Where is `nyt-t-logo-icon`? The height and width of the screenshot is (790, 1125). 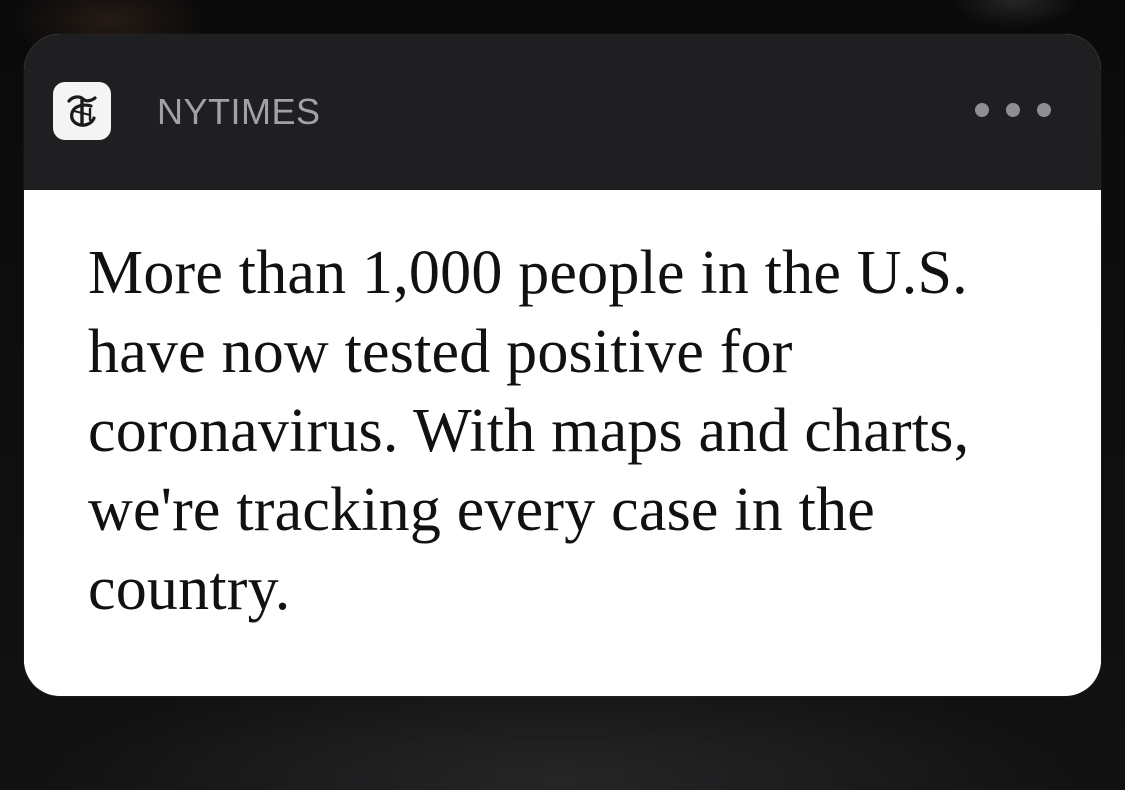
nyt-t-logo-icon is located at coordinates (82, 111).